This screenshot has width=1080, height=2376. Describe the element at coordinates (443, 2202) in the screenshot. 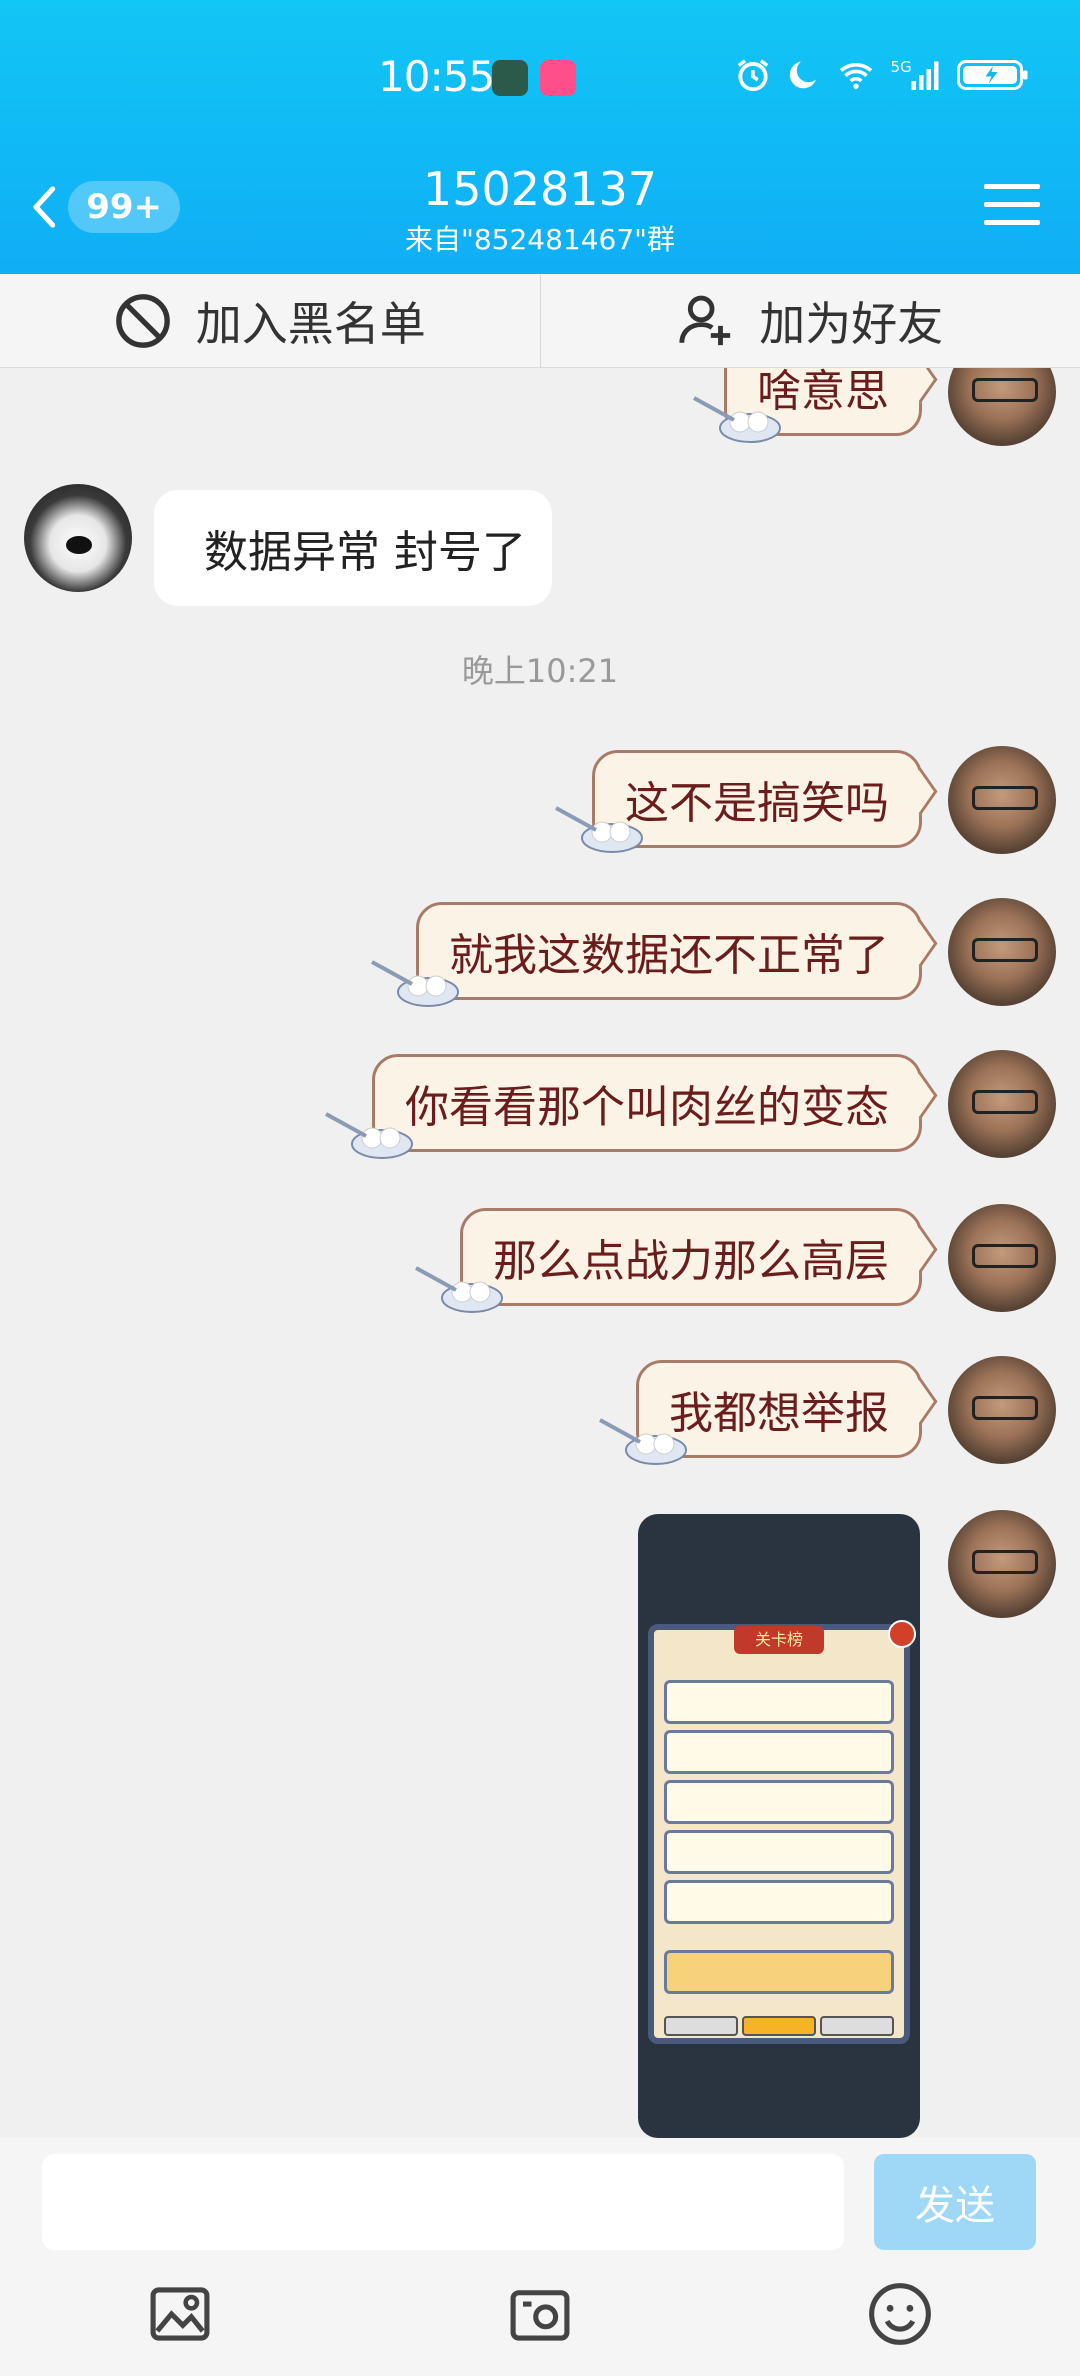

I see `message-input` at that location.